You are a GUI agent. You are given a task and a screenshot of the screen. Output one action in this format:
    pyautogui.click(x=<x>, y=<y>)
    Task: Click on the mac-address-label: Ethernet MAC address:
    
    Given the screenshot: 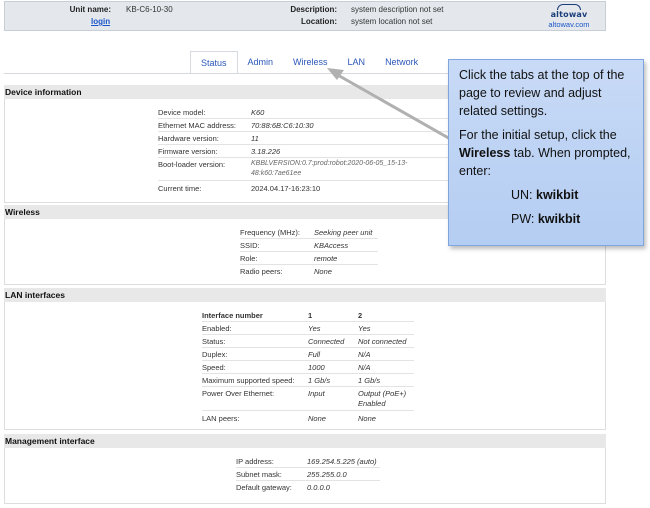 What is the action you would take?
    pyautogui.click(x=197, y=125)
    